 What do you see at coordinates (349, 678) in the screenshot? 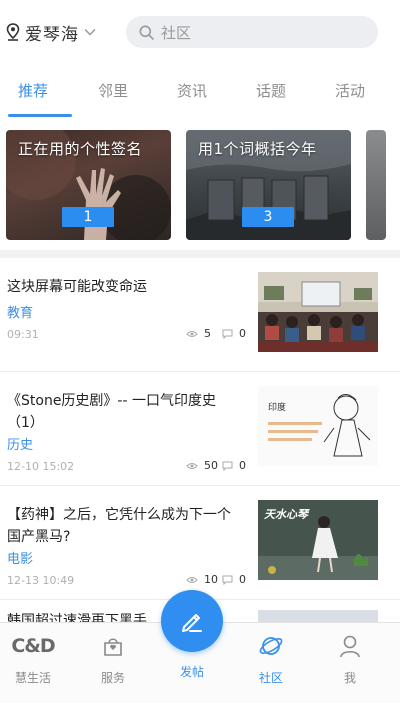
I see `nav-label: 我` at bounding box center [349, 678].